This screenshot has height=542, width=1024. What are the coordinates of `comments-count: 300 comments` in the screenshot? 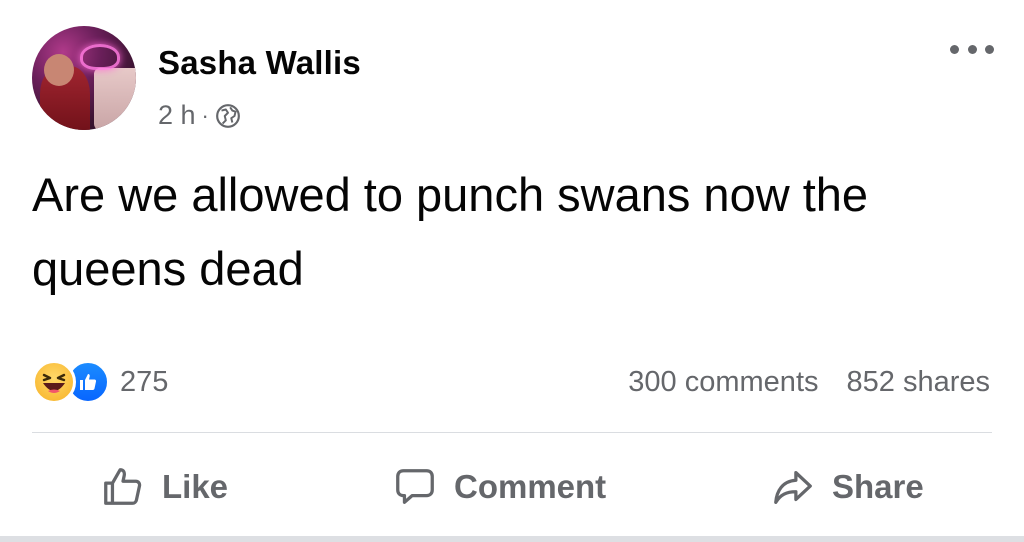 It's located at (723, 382).